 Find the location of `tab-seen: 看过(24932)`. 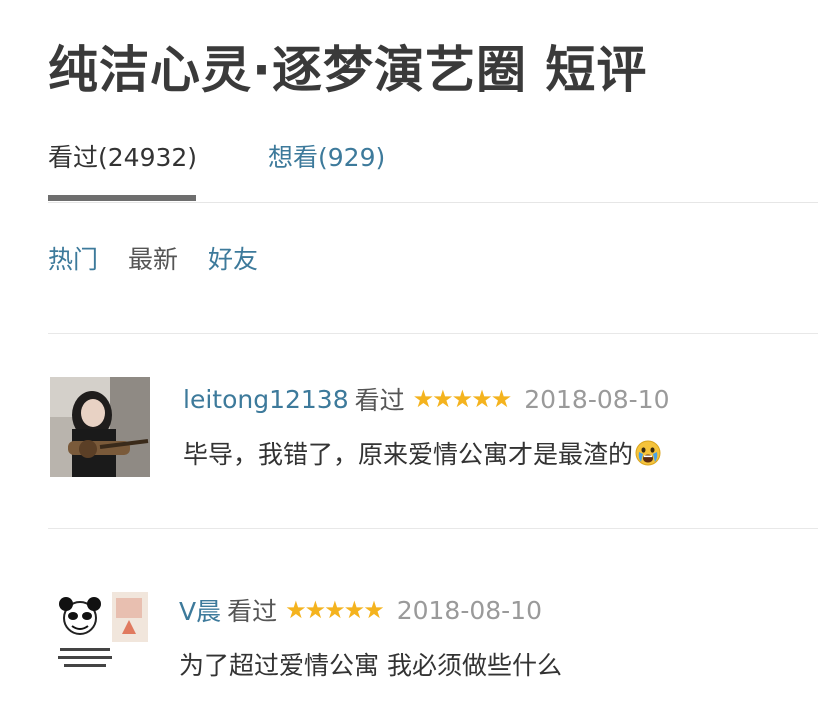

tab-seen: 看过(24932) is located at coordinates (122, 156).